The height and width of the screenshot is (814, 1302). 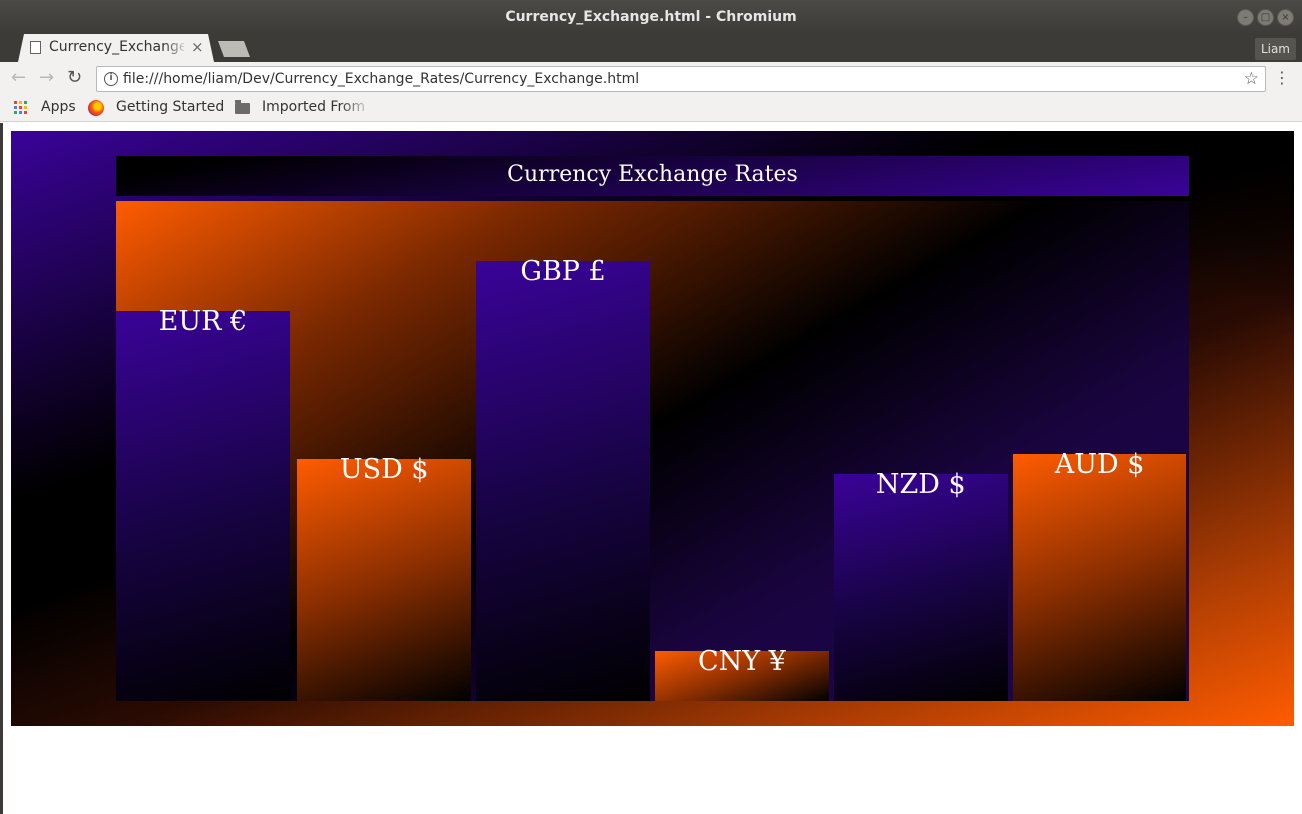 I want to click on window-titlebar: Currency_Exchange.html - Chromium – □ ×, so click(x=651, y=17).